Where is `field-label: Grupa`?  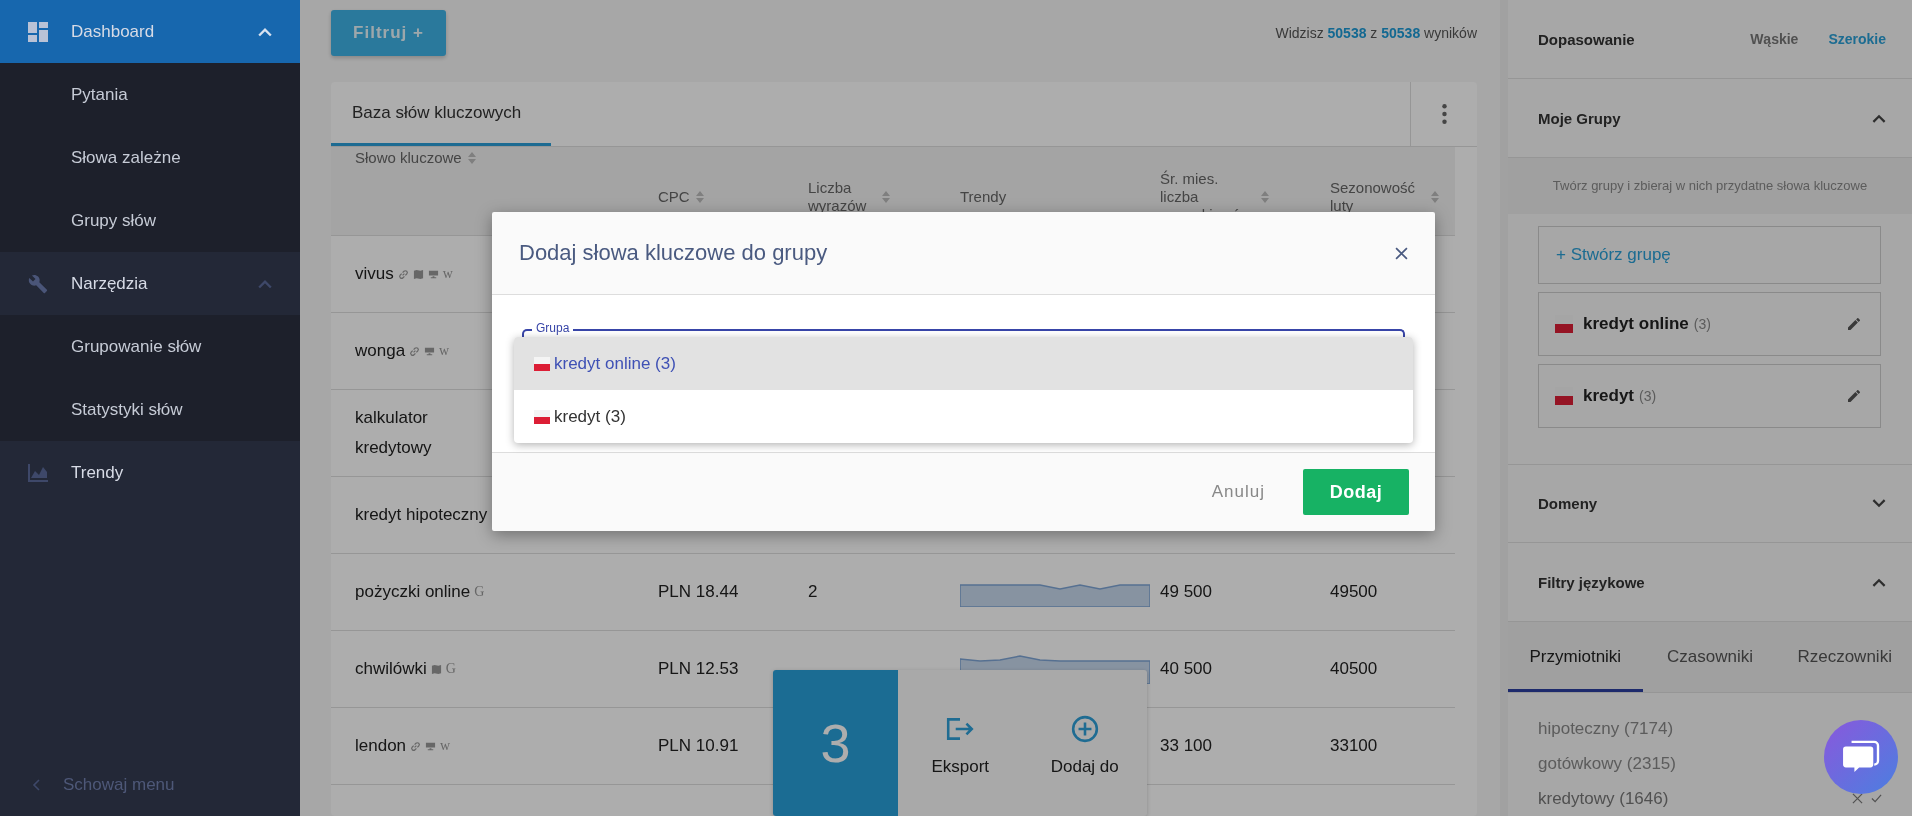
field-label: Grupa is located at coordinates (553, 328).